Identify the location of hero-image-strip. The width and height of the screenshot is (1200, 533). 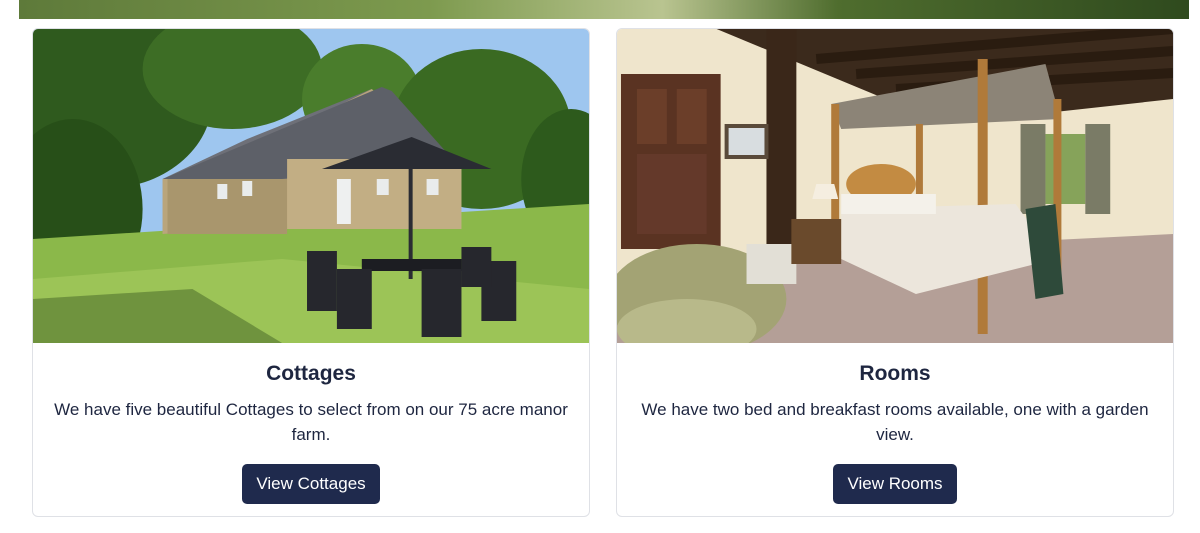
(604, 9).